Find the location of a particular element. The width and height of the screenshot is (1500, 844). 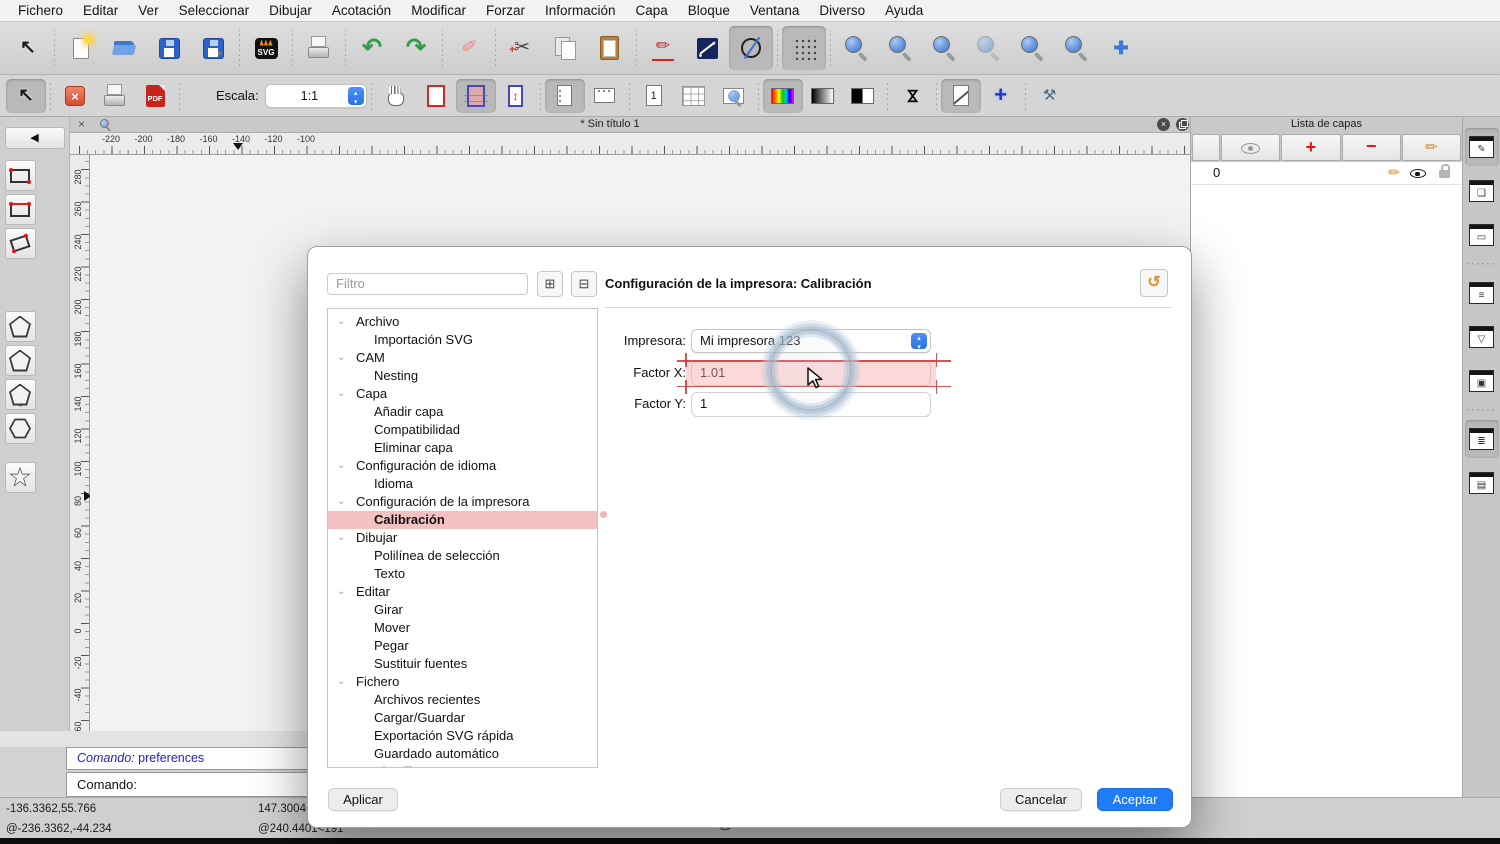

apply-button: Aplicar is located at coordinates (363, 799).